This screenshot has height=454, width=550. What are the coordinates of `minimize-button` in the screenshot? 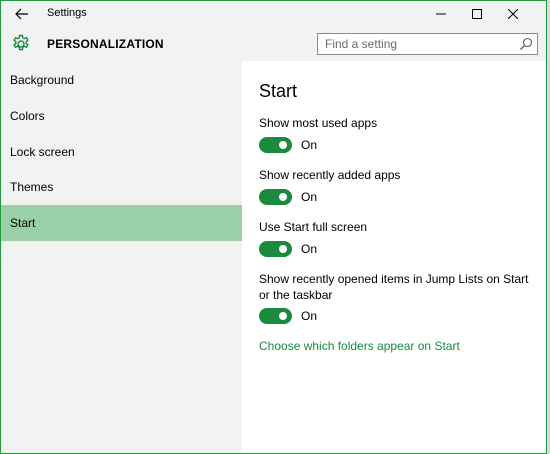 It's located at (440, 14).